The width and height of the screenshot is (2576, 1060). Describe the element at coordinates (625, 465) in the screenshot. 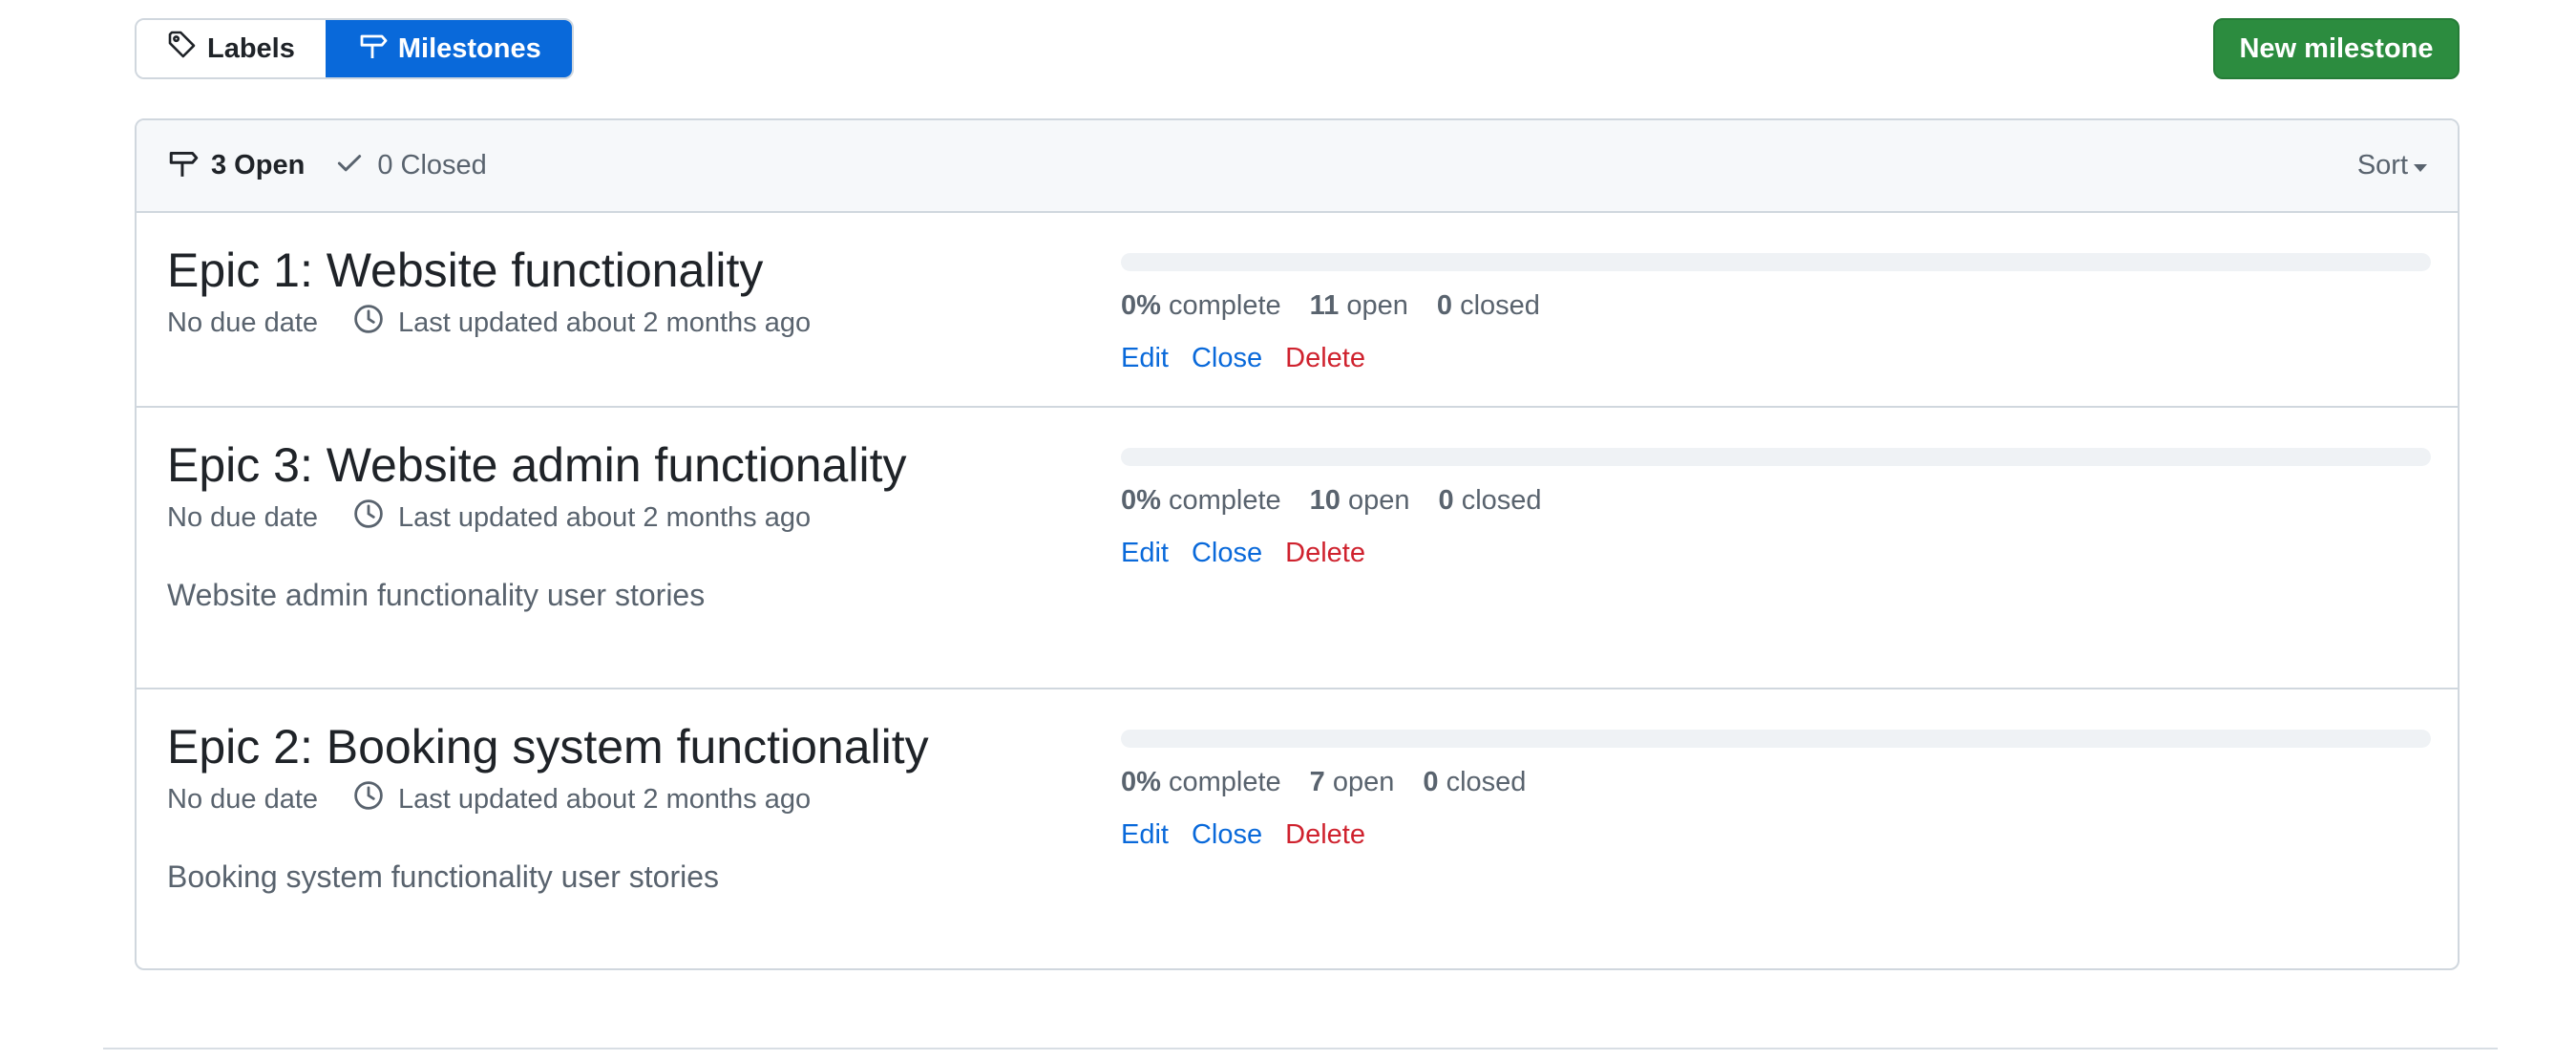

I see `milestone-title: Epic 3: Website admin functionality` at that location.